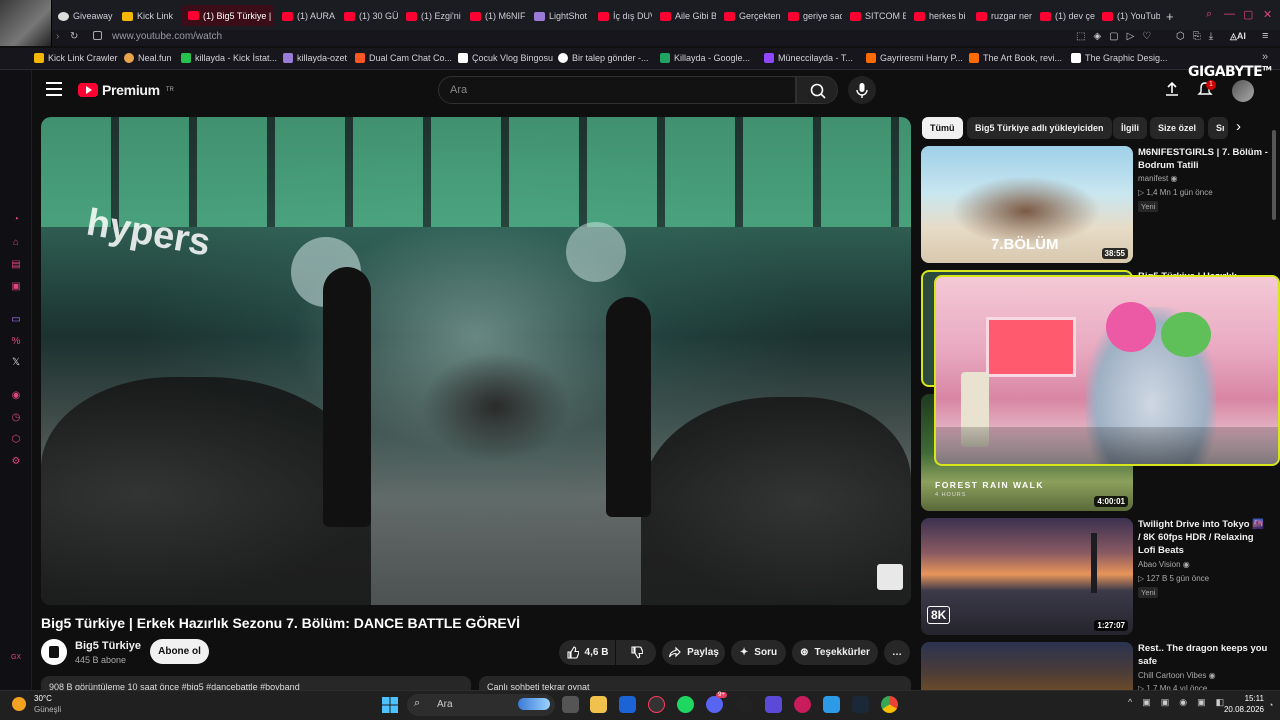 Image resolution: width=1280 pixels, height=720 pixels. I want to click on tab-lightshot: LightShot, so click(564, 16).